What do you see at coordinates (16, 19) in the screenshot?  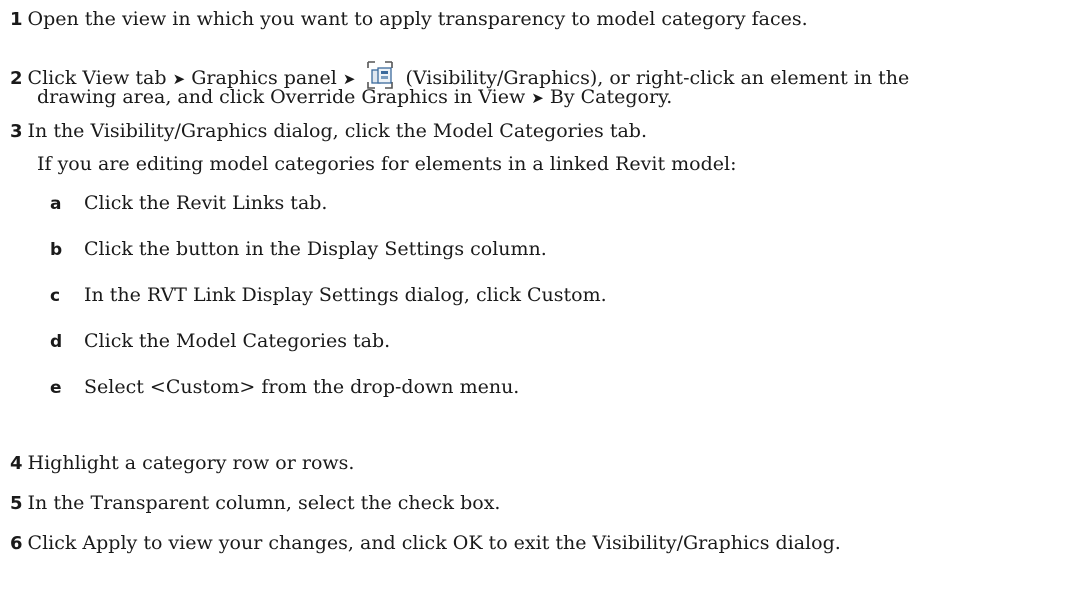 I see `step-number: 1` at bounding box center [16, 19].